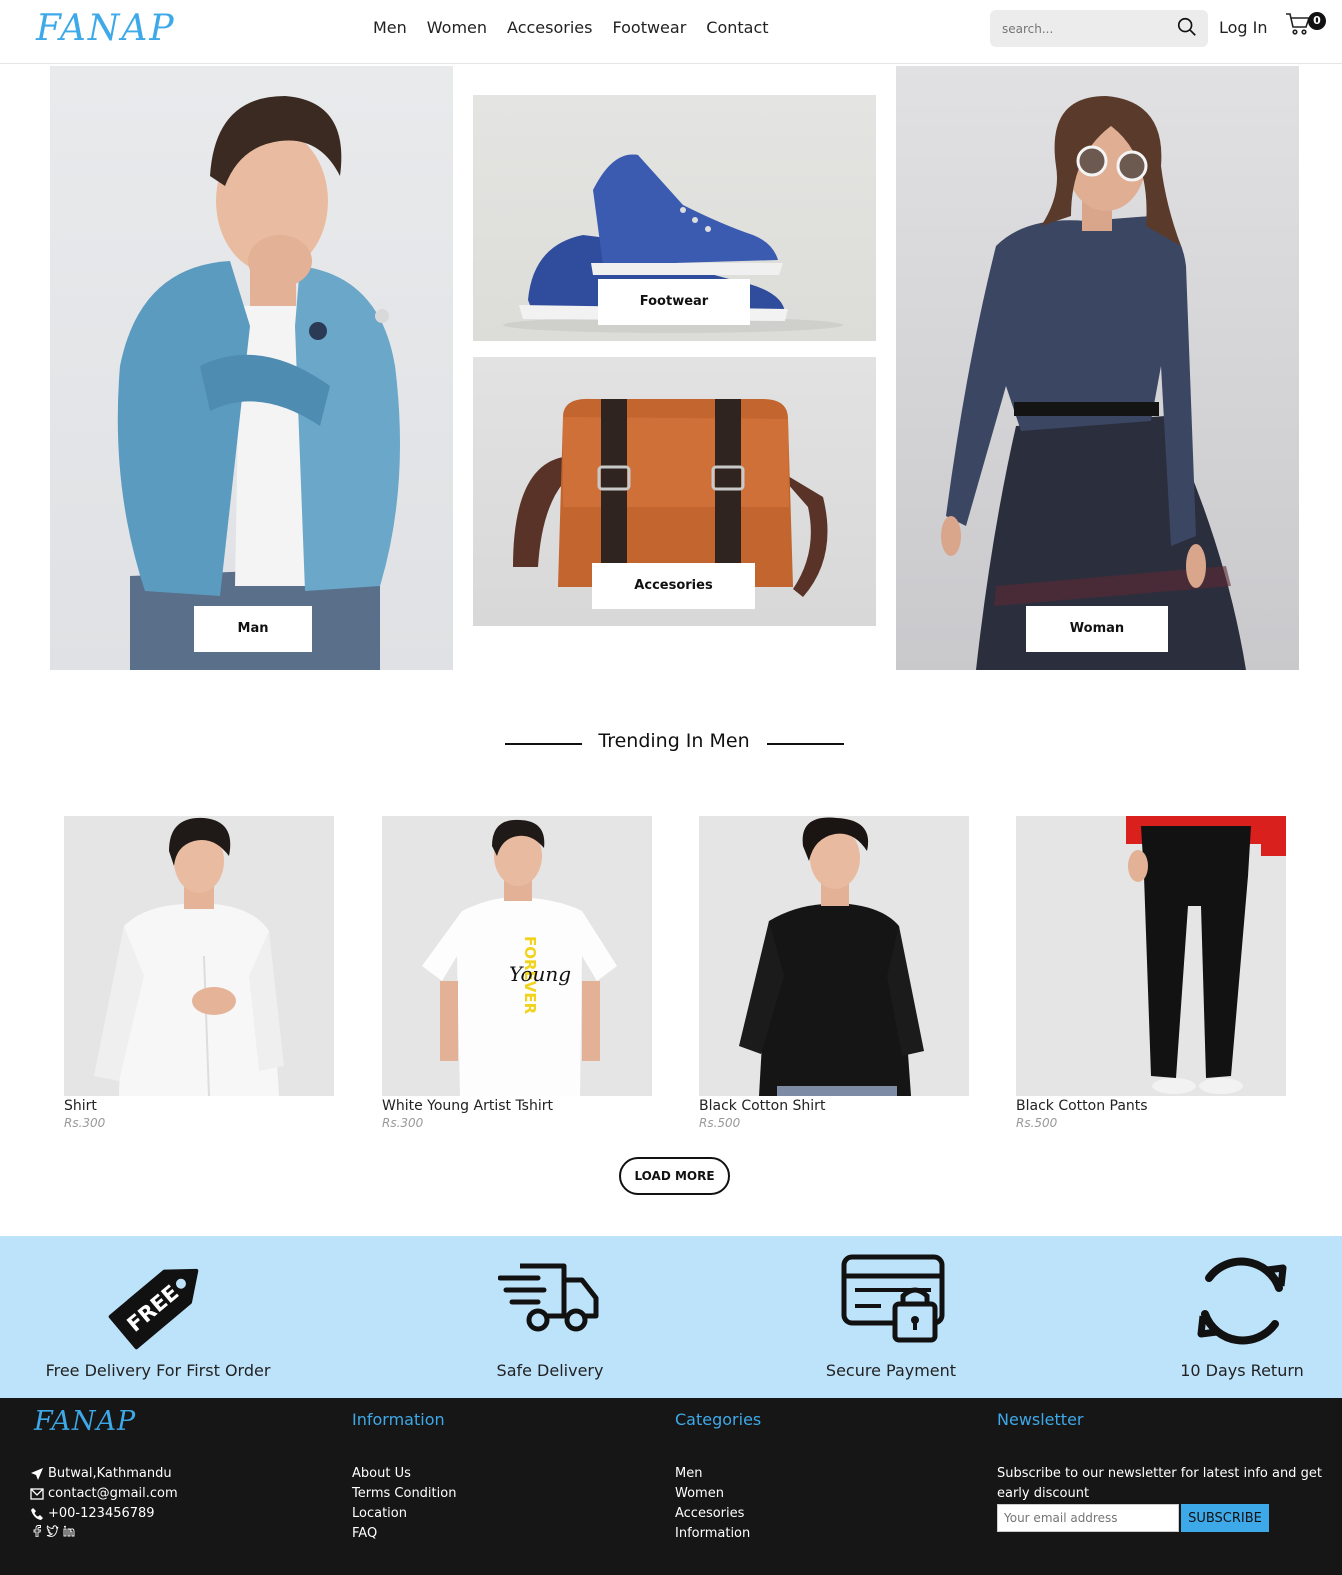 Image resolution: width=1342 pixels, height=1575 pixels. I want to click on hero-woman-label: Woman, so click(1097, 629).